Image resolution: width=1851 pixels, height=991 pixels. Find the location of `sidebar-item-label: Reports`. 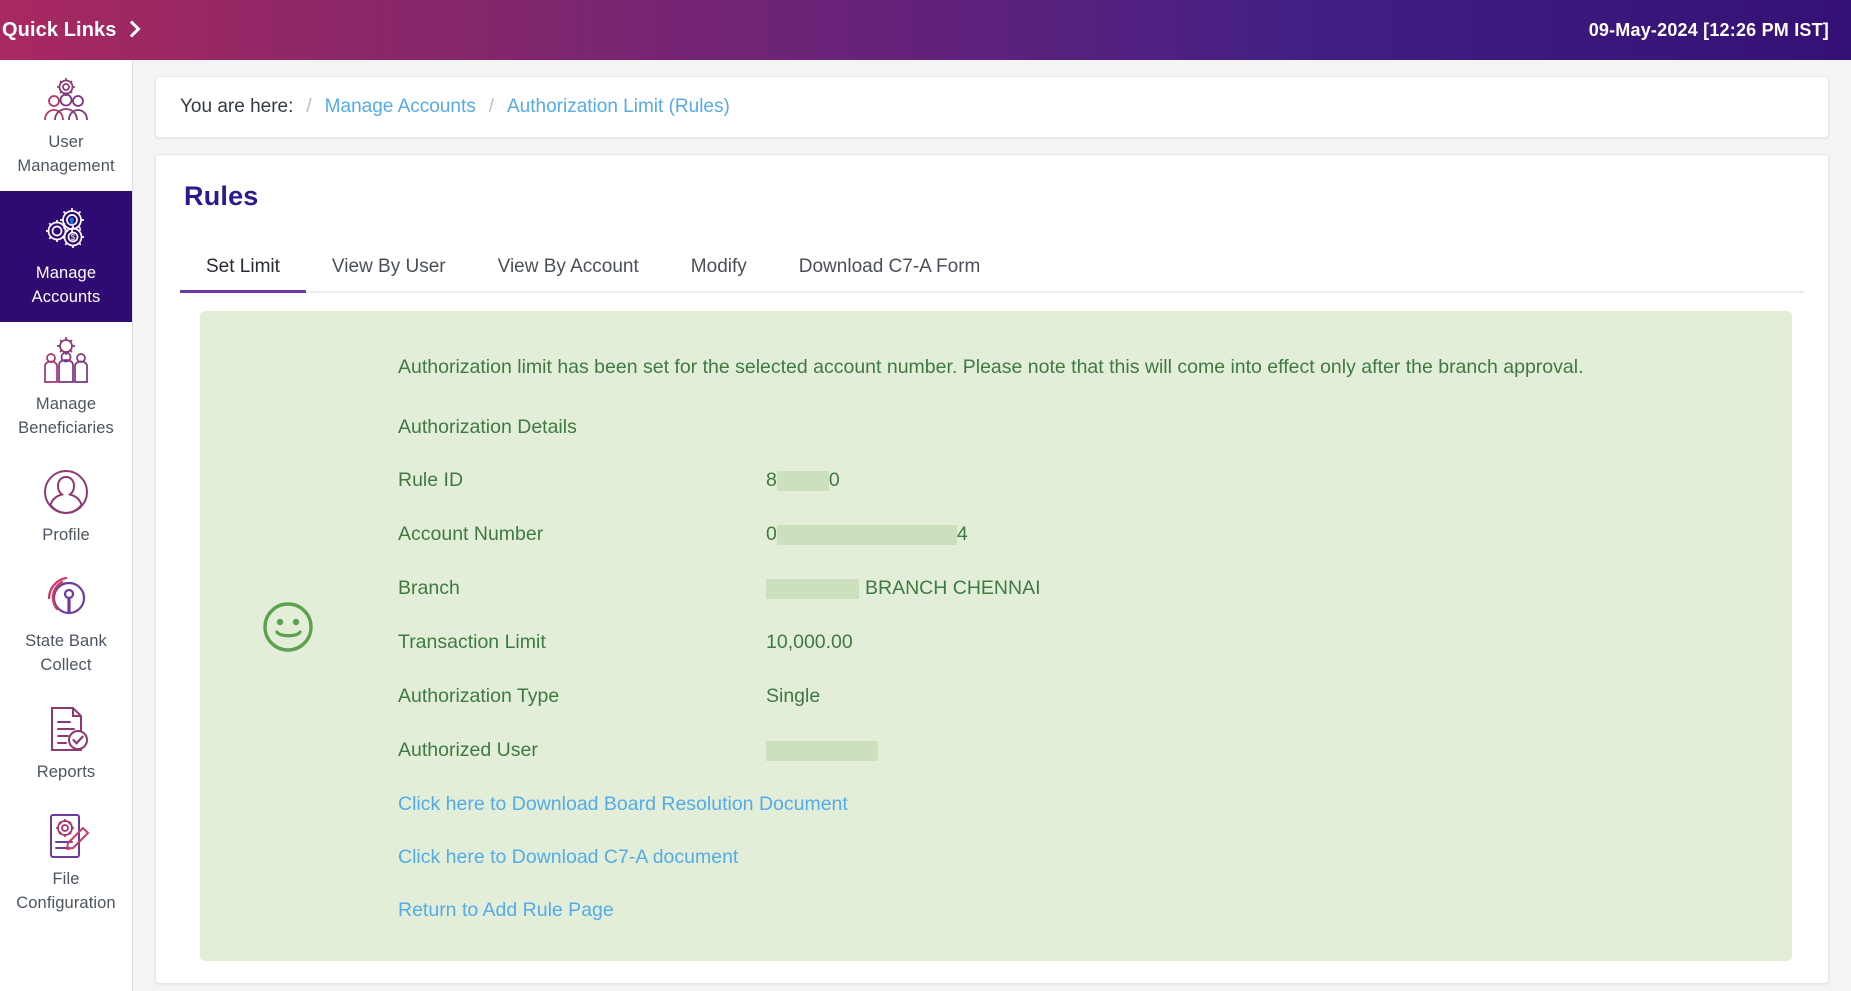

sidebar-item-label: Reports is located at coordinates (66, 772).